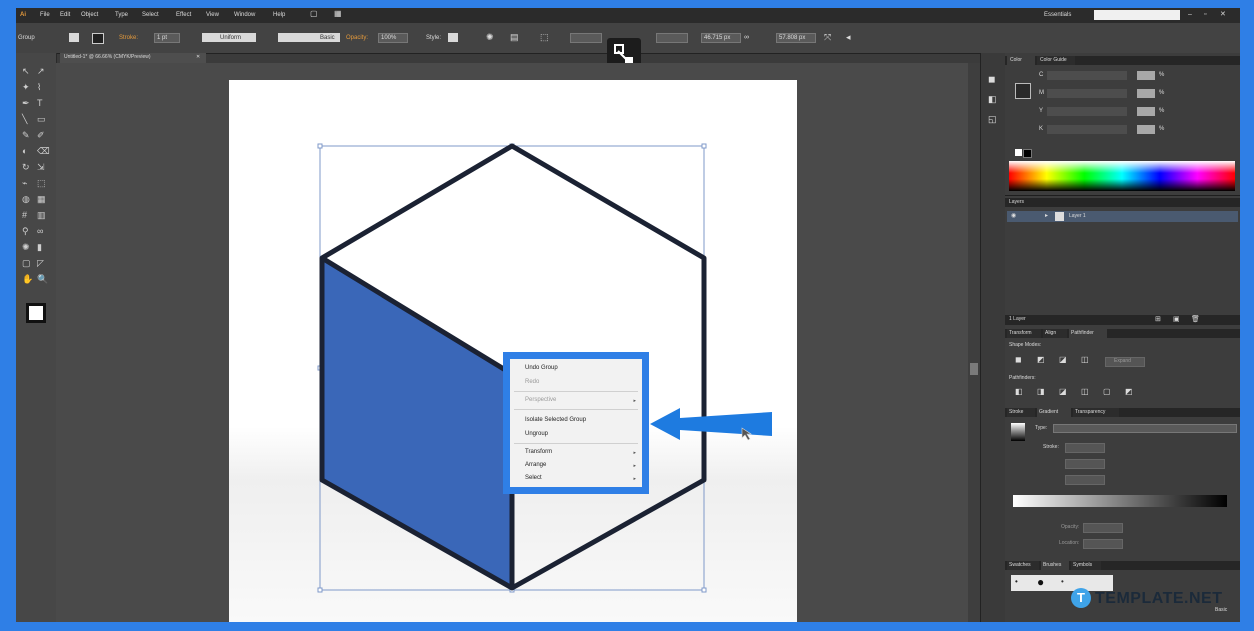 The width and height of the screenshot is (1254, 631). I want to click on crop-icon: ◫, so click(1085, 392).